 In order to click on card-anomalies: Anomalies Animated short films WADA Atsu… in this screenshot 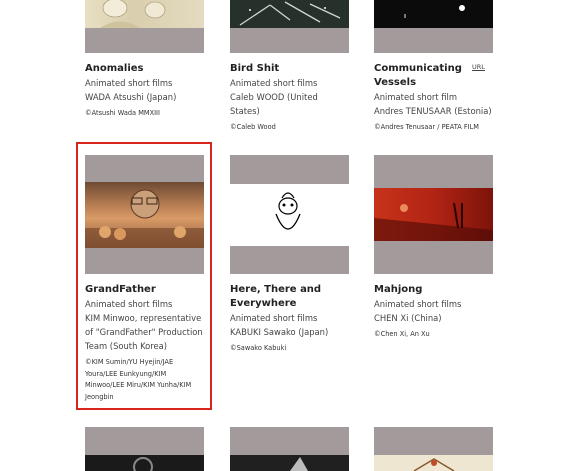, I will do `click(144, 60)`.